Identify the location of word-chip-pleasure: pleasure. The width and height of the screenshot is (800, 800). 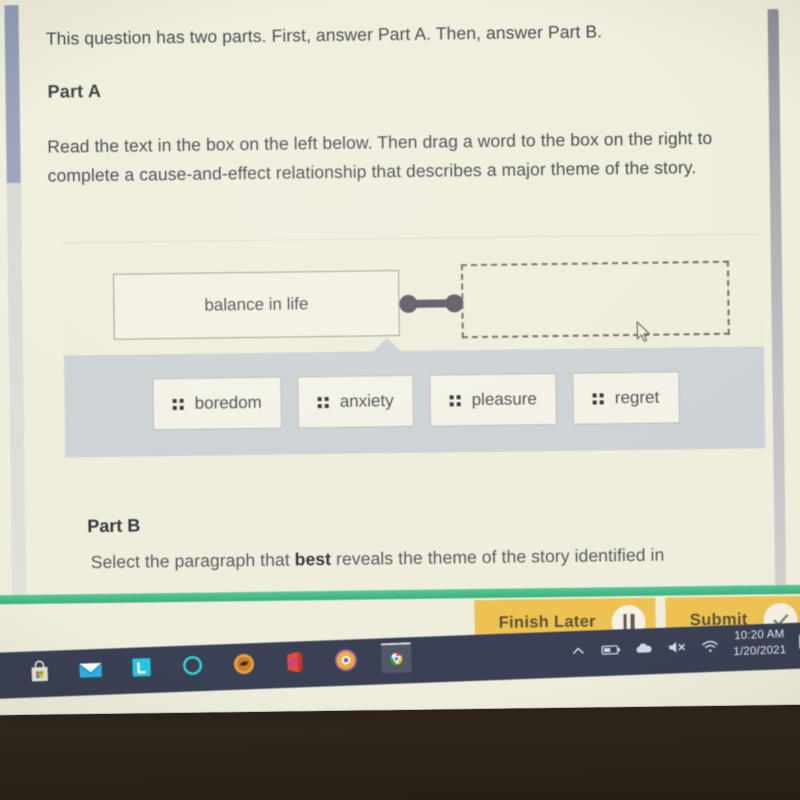
(493, 399).